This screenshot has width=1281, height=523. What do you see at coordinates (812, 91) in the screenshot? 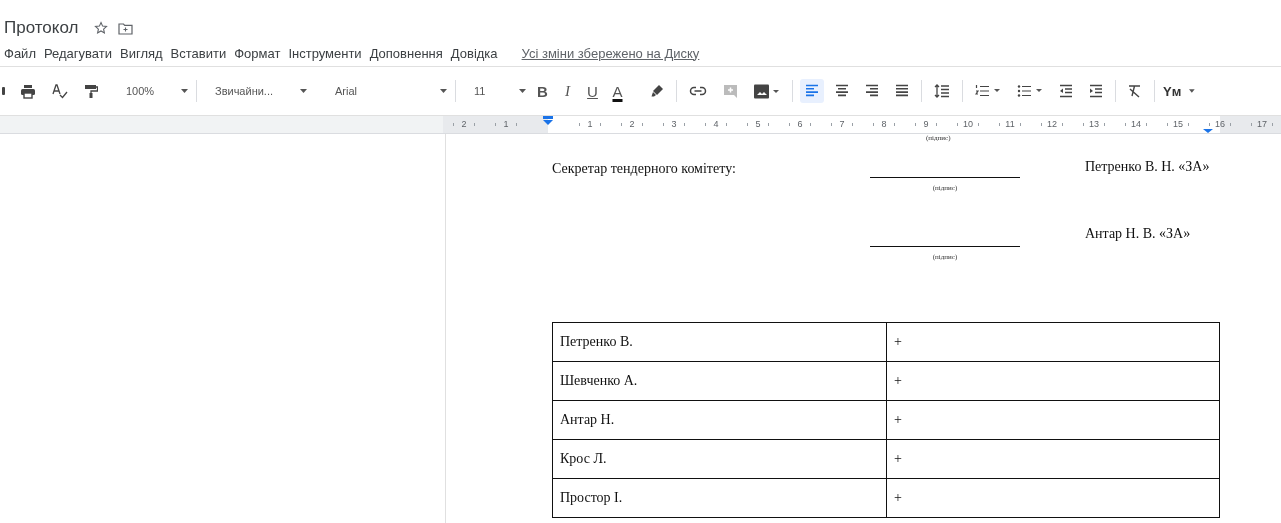
I see `align-left-icon` at bounding box center [812, 91].